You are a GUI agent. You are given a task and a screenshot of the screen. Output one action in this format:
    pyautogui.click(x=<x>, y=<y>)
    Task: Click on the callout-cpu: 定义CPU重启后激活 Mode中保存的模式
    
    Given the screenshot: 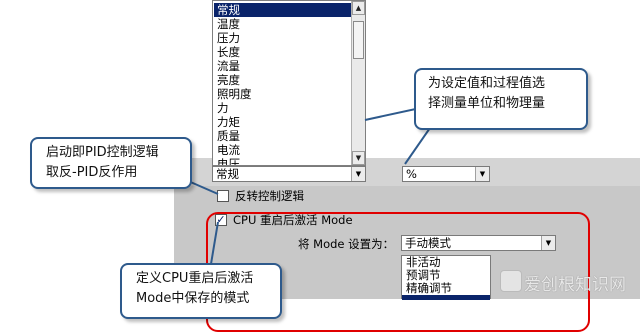 What is the action you would take?
    pyautogui.click(x=201, y=291)
    